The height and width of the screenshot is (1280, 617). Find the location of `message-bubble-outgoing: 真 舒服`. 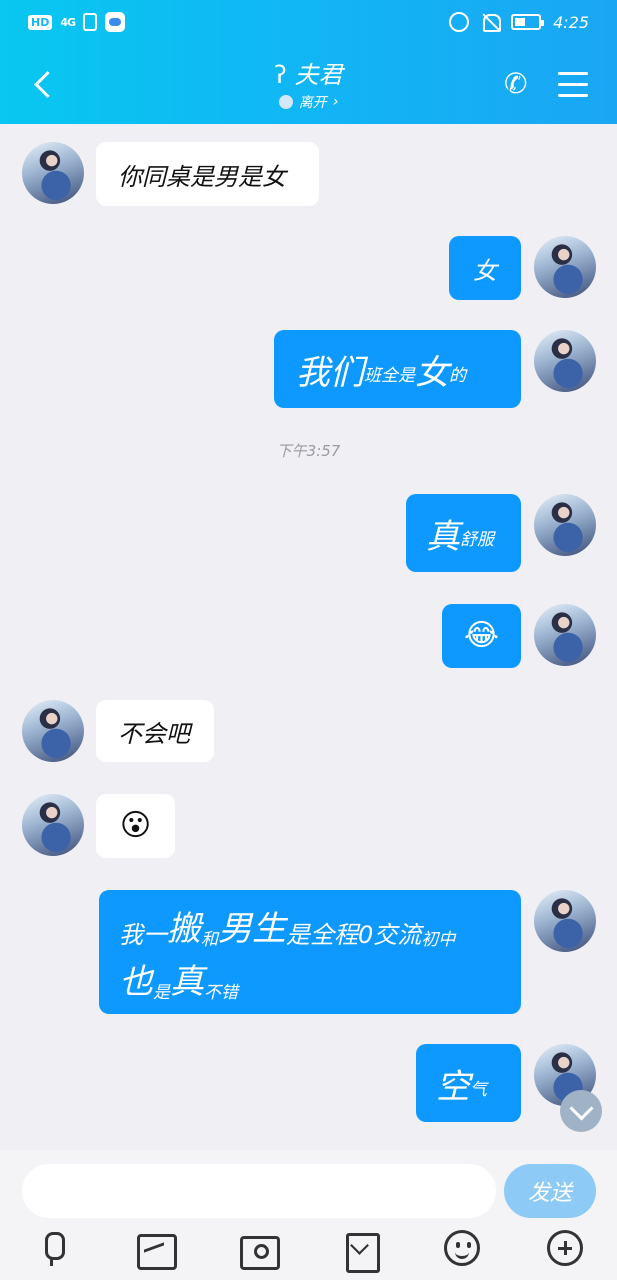

message-bubble-outgoing: 真 舒服 is located at coordinates (463, 533).